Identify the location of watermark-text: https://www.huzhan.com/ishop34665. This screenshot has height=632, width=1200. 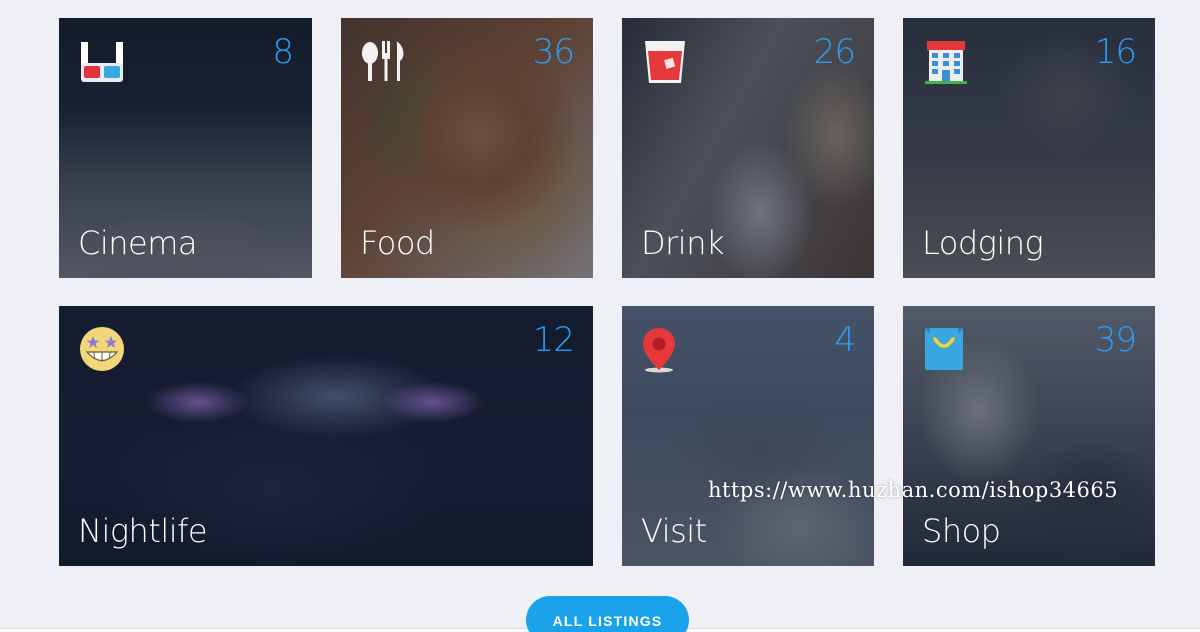
(913, 490).